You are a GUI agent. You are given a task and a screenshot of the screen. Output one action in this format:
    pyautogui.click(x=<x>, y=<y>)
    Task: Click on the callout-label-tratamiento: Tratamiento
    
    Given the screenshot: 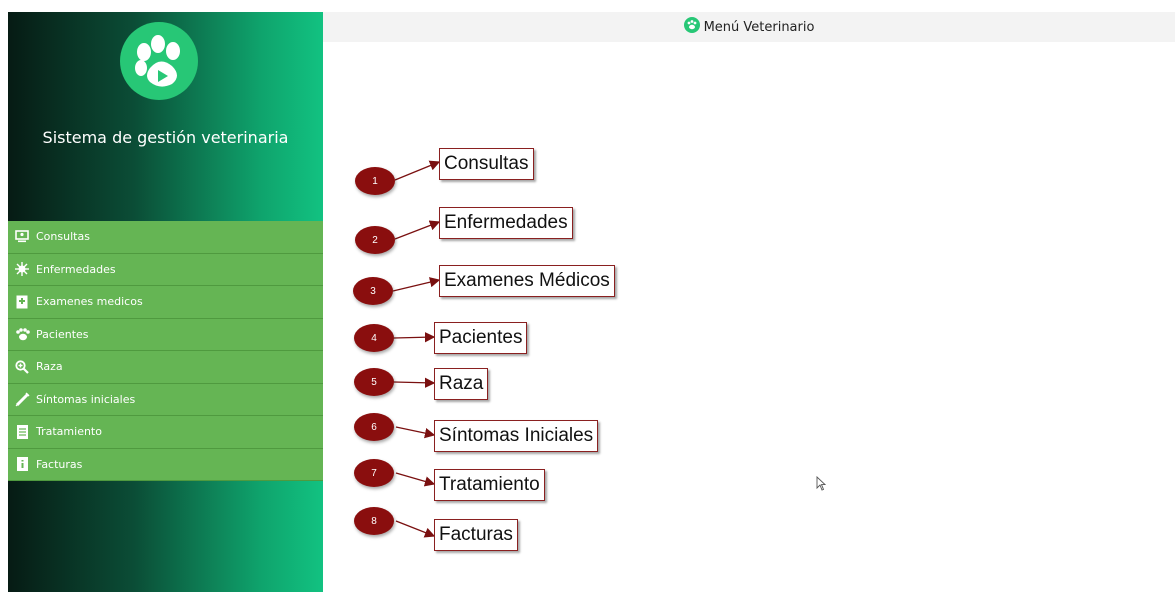 What is the action you would take?
    pyautogui.click(x=489, y=485)
    